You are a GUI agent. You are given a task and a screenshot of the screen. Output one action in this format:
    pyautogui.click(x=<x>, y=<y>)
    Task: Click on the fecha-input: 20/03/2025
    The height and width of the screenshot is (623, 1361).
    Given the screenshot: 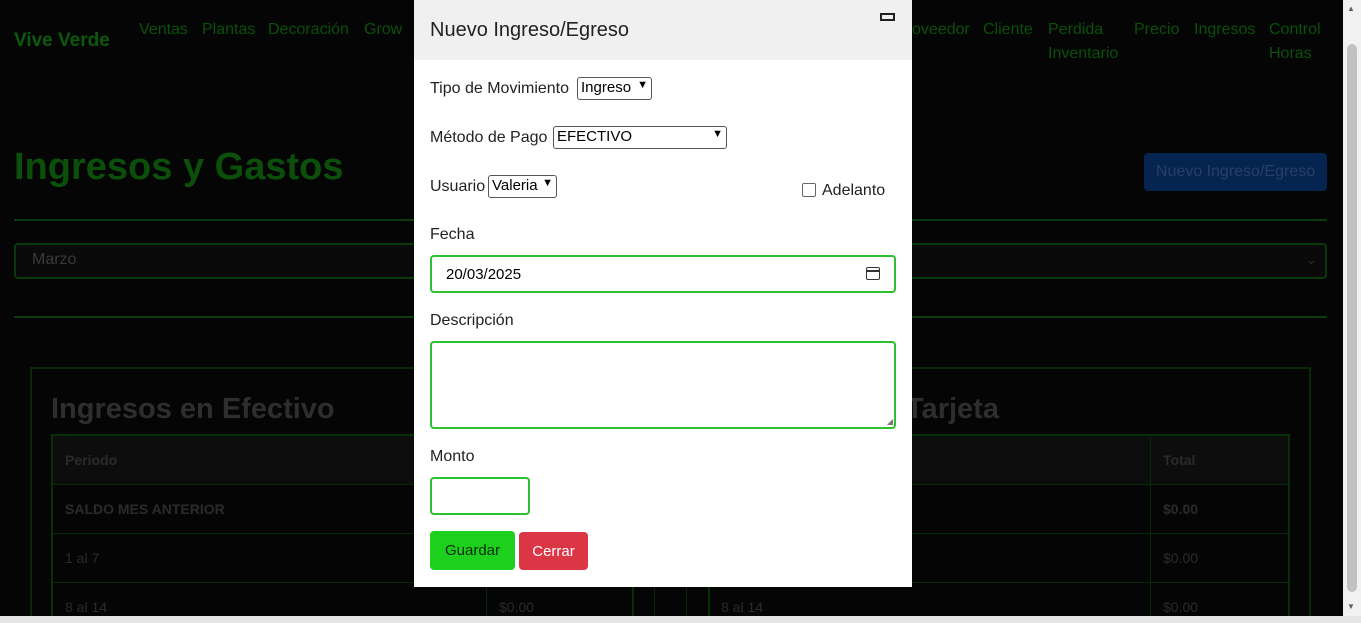 What is the action you would take?
    pyautogui.click(x=663, y=274)
    